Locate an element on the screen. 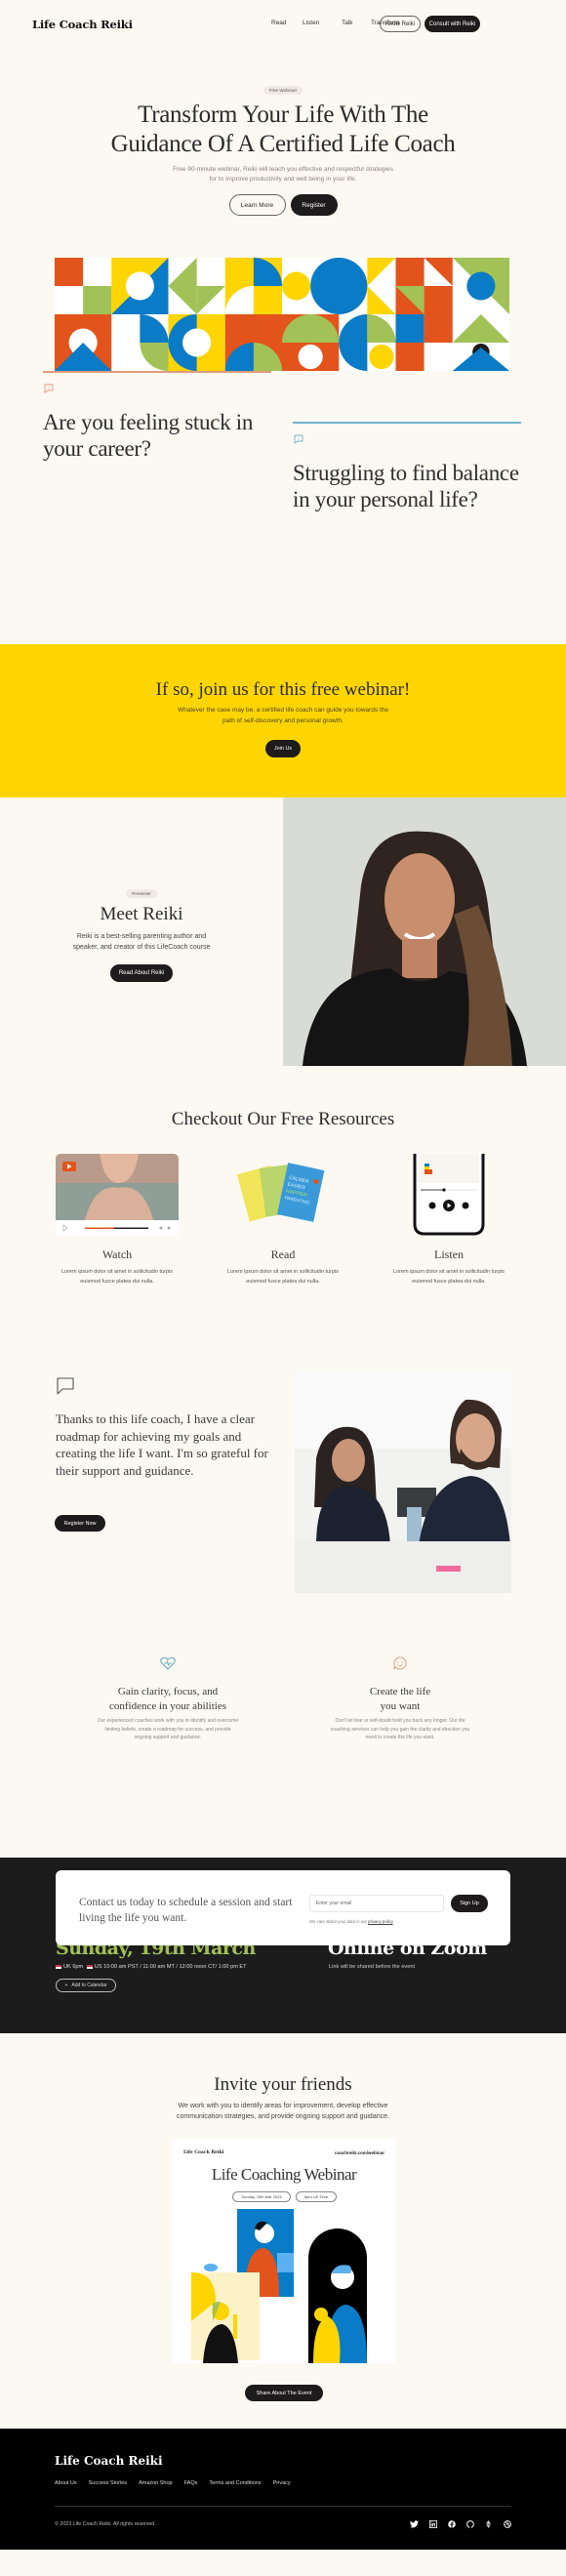  plus-icon: + is located at coordinates (66, 1985).